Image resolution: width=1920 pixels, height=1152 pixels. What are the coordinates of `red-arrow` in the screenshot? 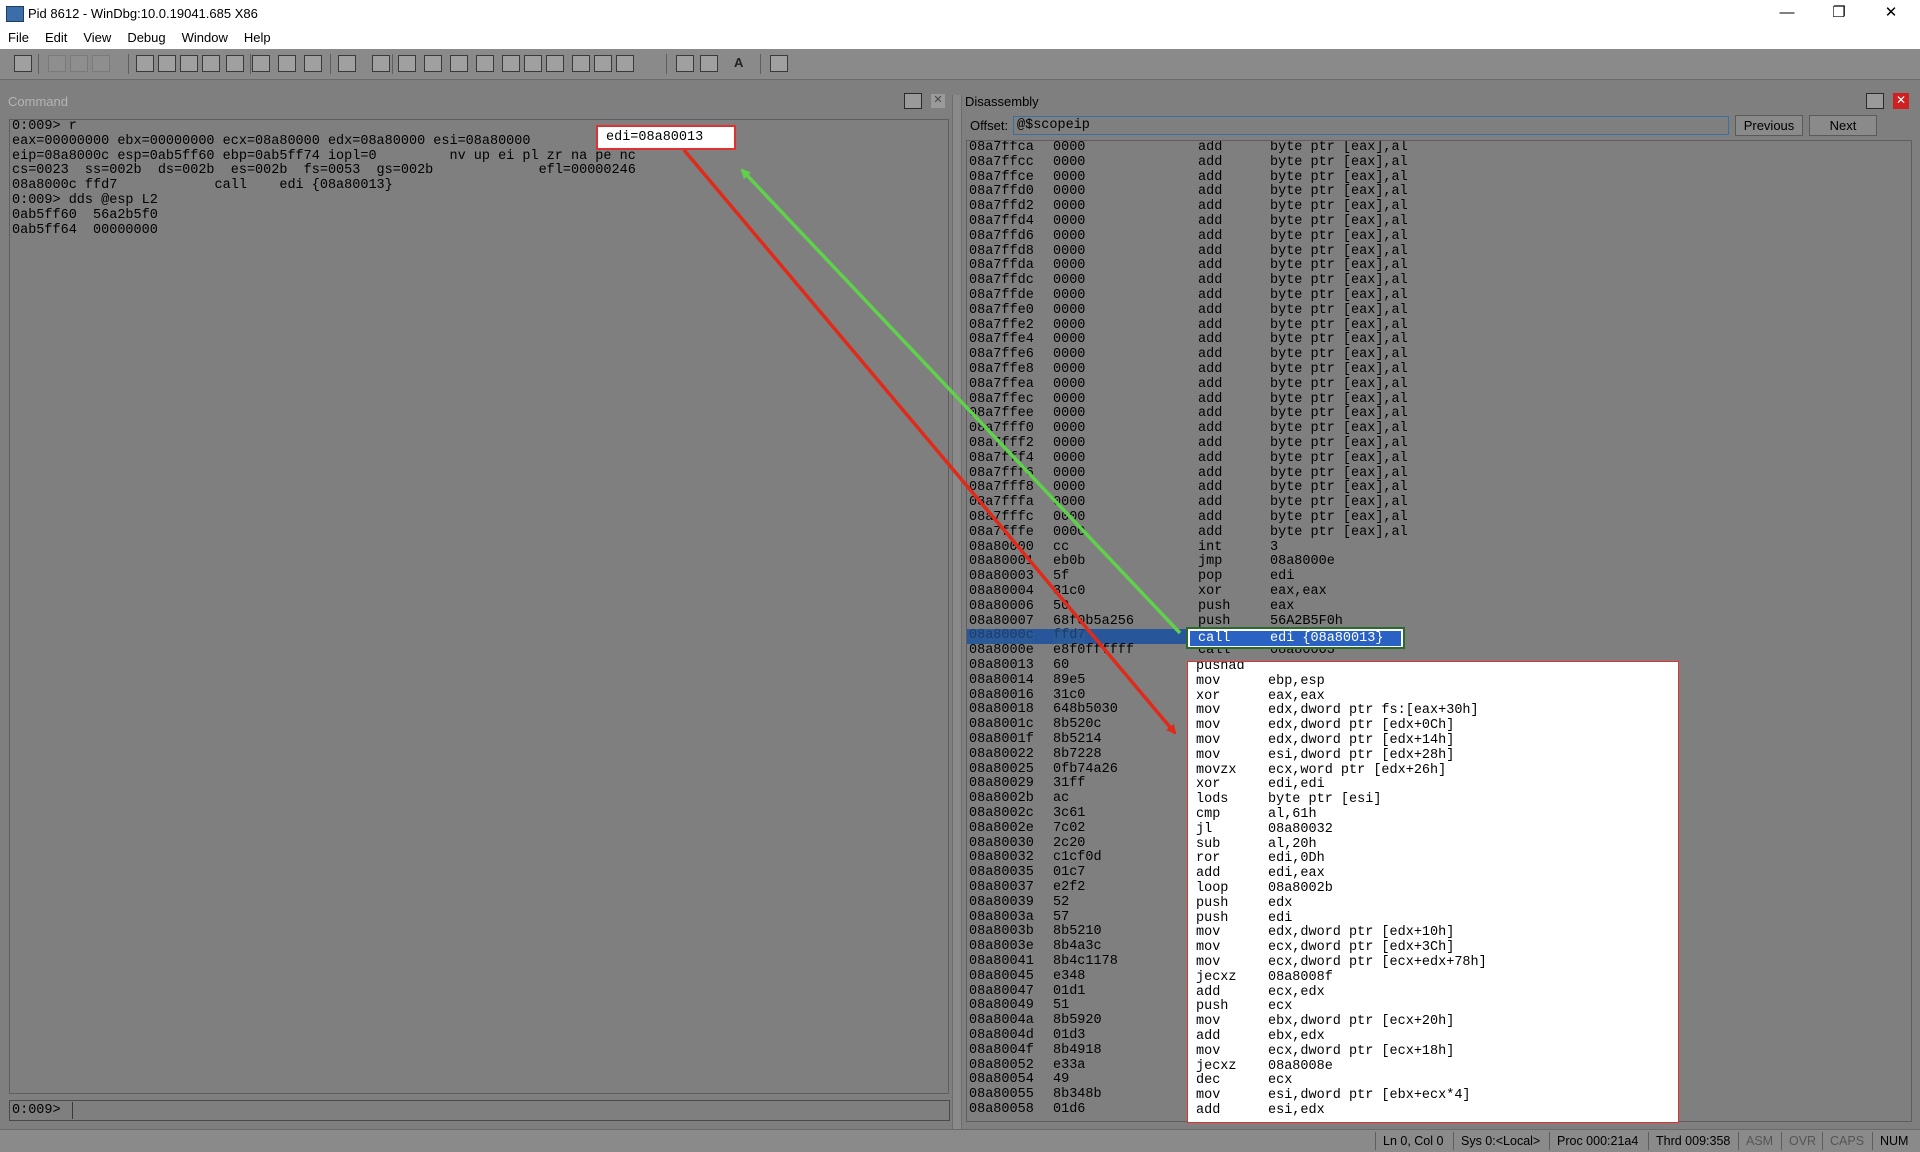 It's located at (929, 441).